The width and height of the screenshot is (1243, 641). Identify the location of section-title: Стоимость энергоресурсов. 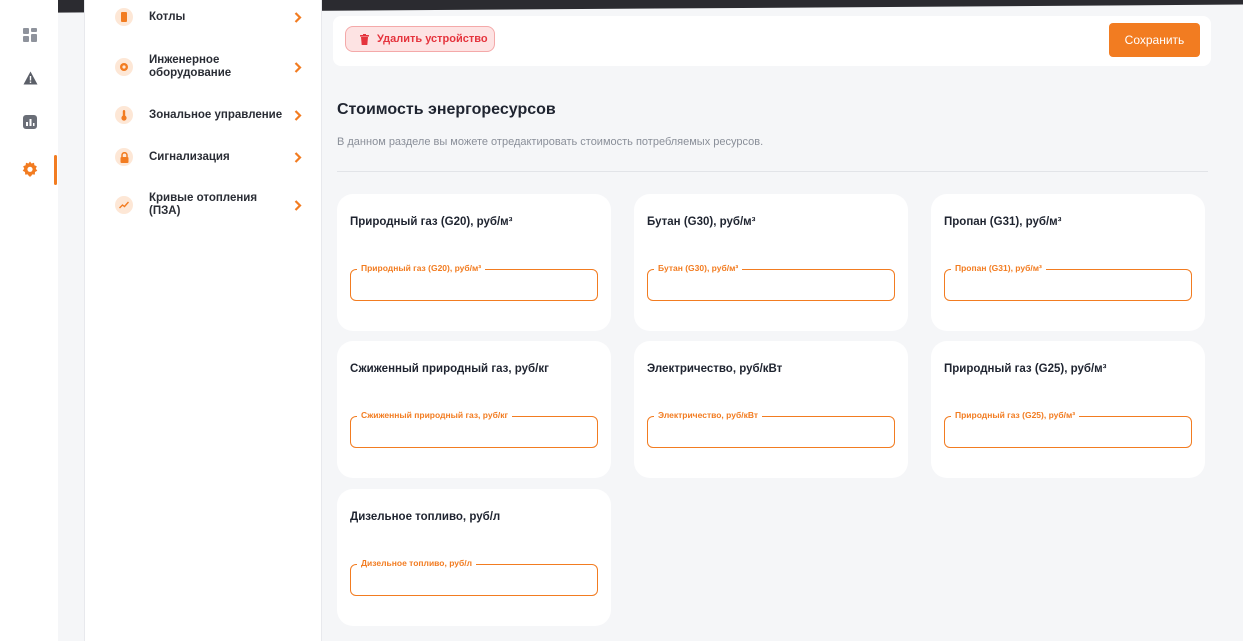
(446, 109).